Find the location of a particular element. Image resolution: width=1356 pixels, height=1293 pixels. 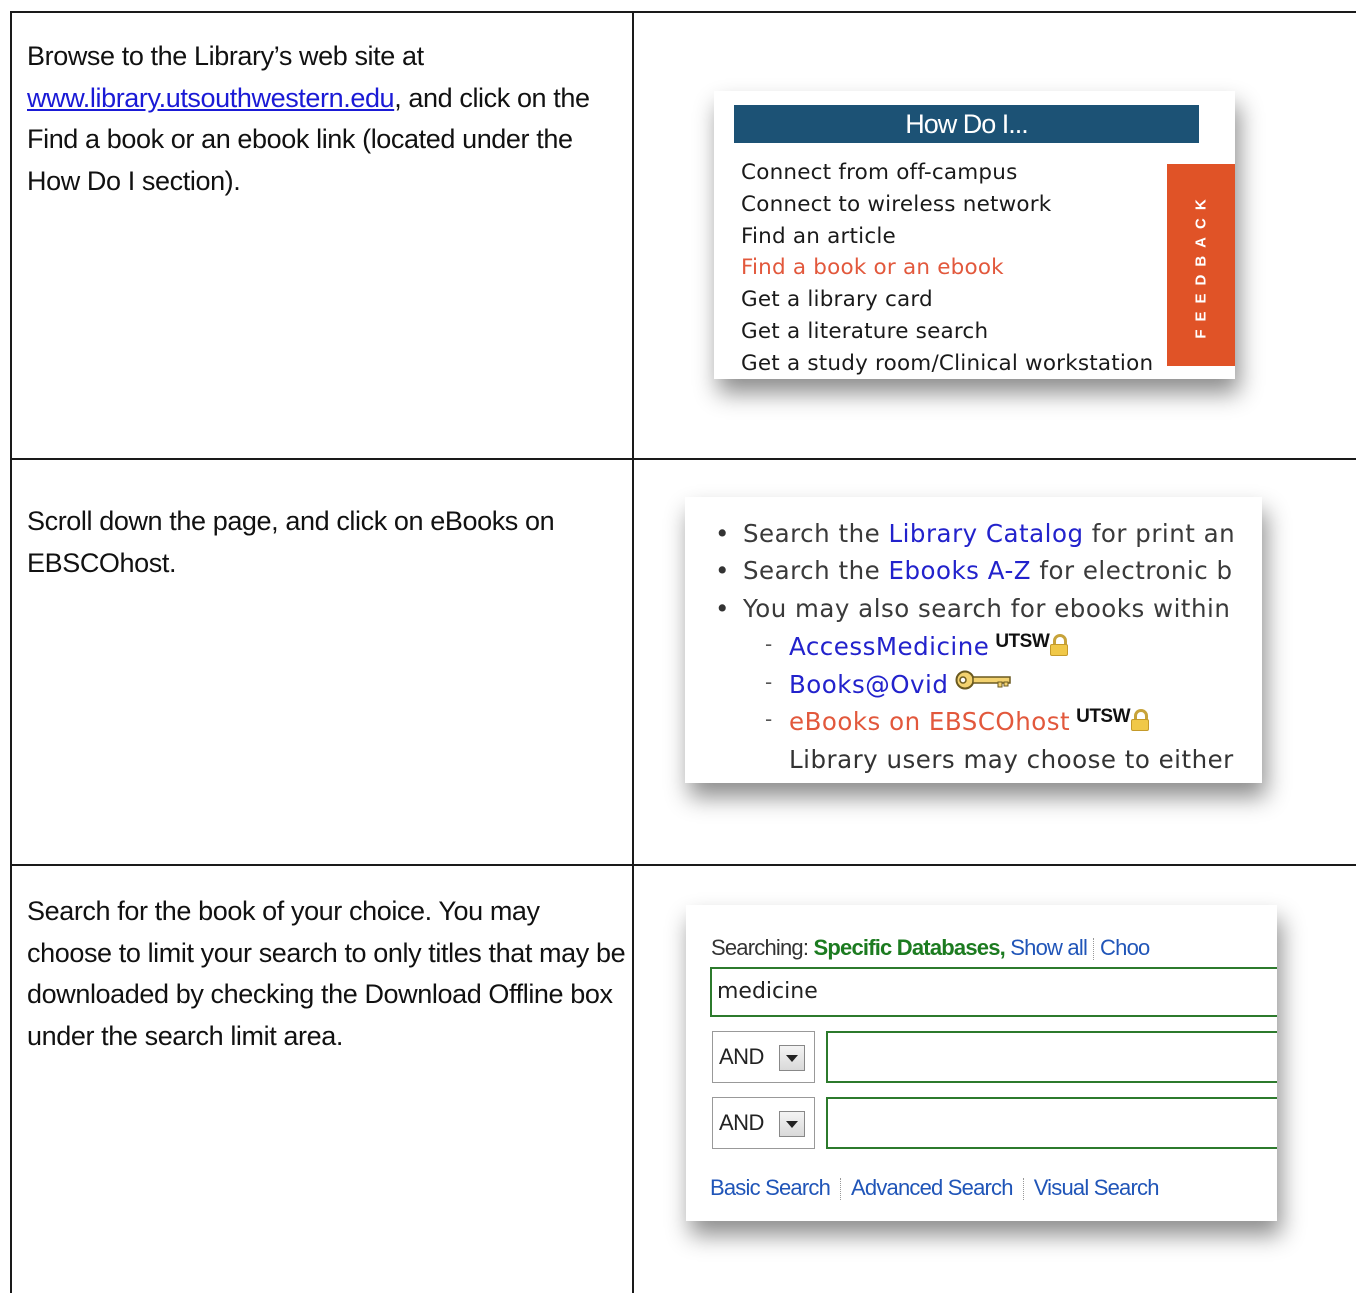

list-item: eBooks on EBSCOhost UTSW is located at coordinates (957, 721).